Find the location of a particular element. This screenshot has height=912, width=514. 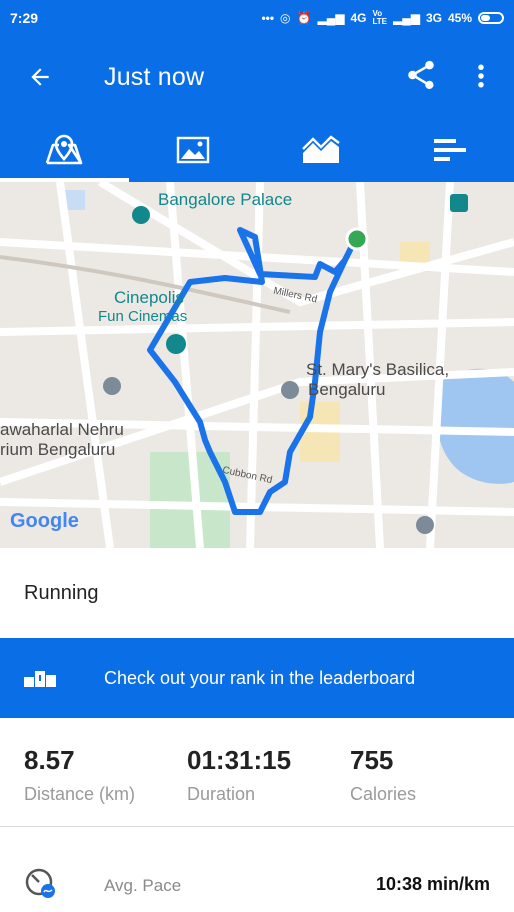

map-label-bengaluru: Bengaluru is located at coordinates (347, 389).